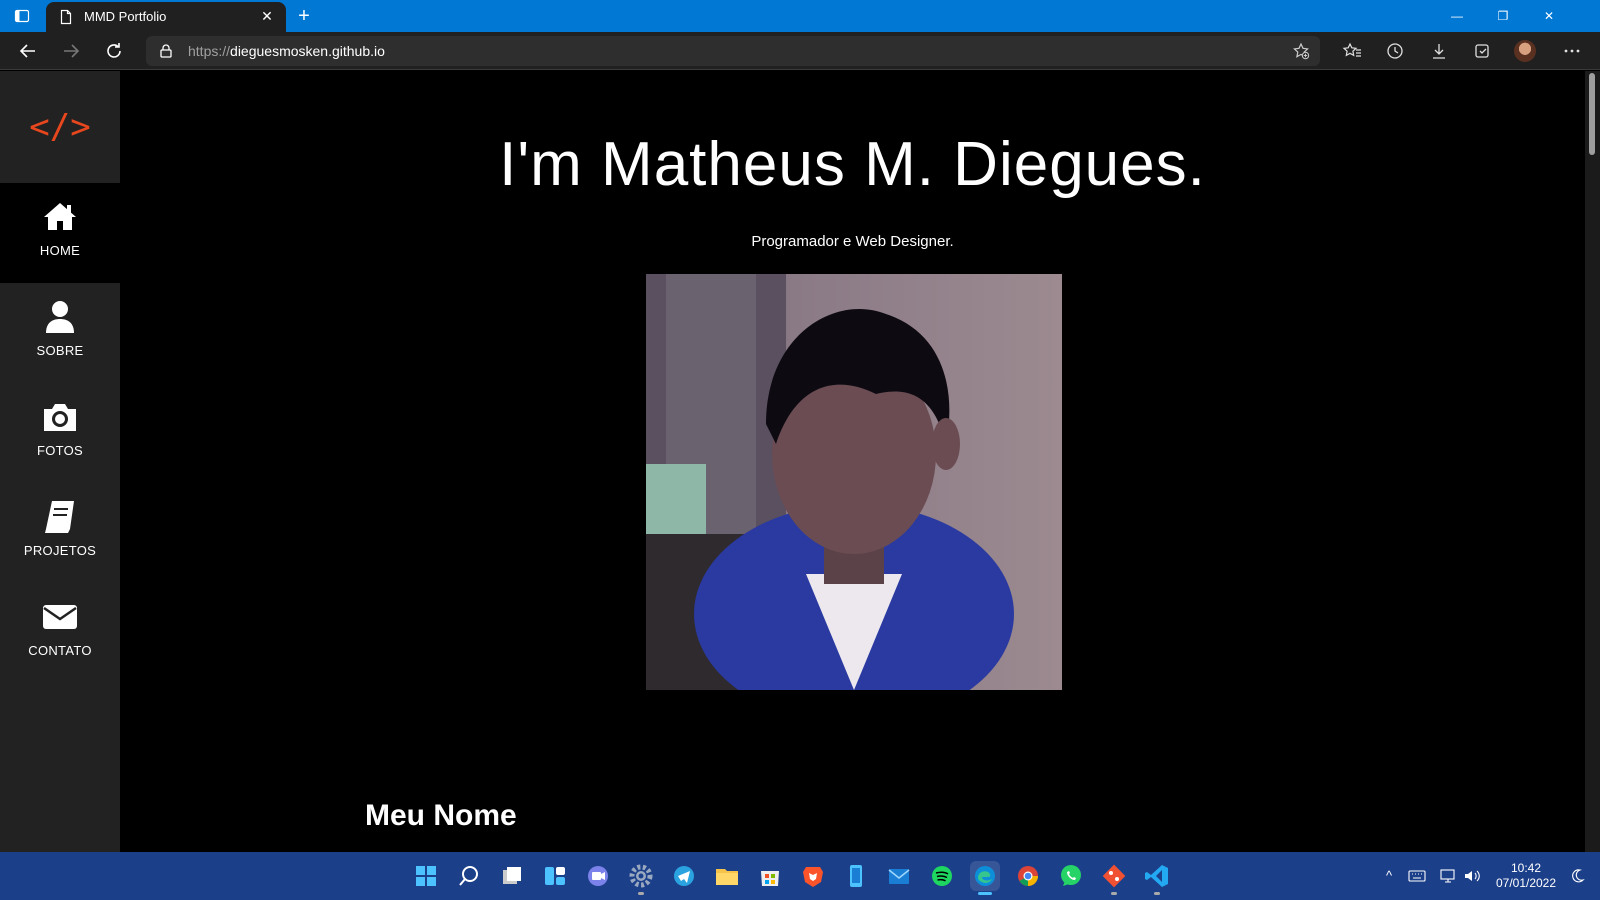 This screenshot has height=900, width=1600. I want to click on close-window-button: ✕, so click(1549, 16).